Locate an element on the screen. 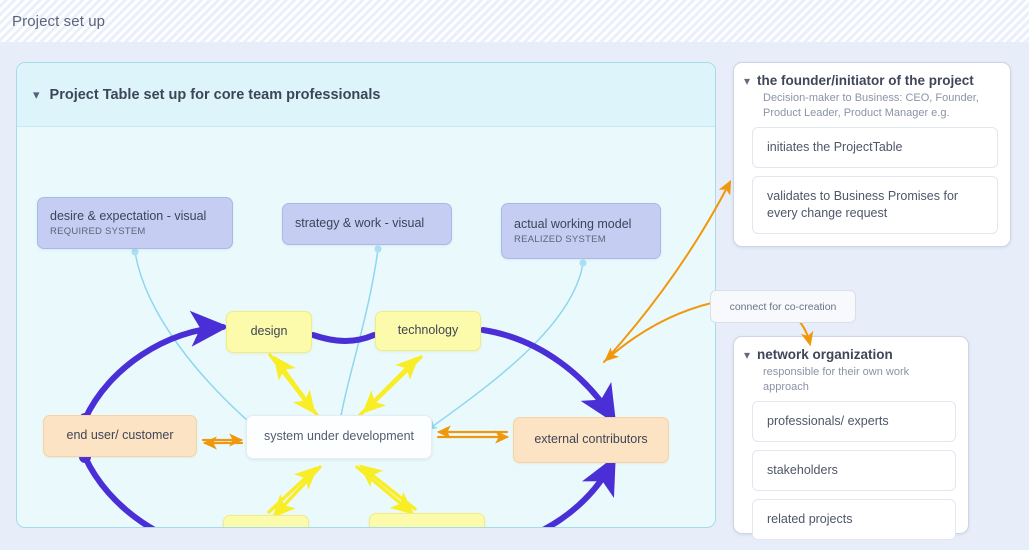  node-design: design is located at coordinates (269, 332).